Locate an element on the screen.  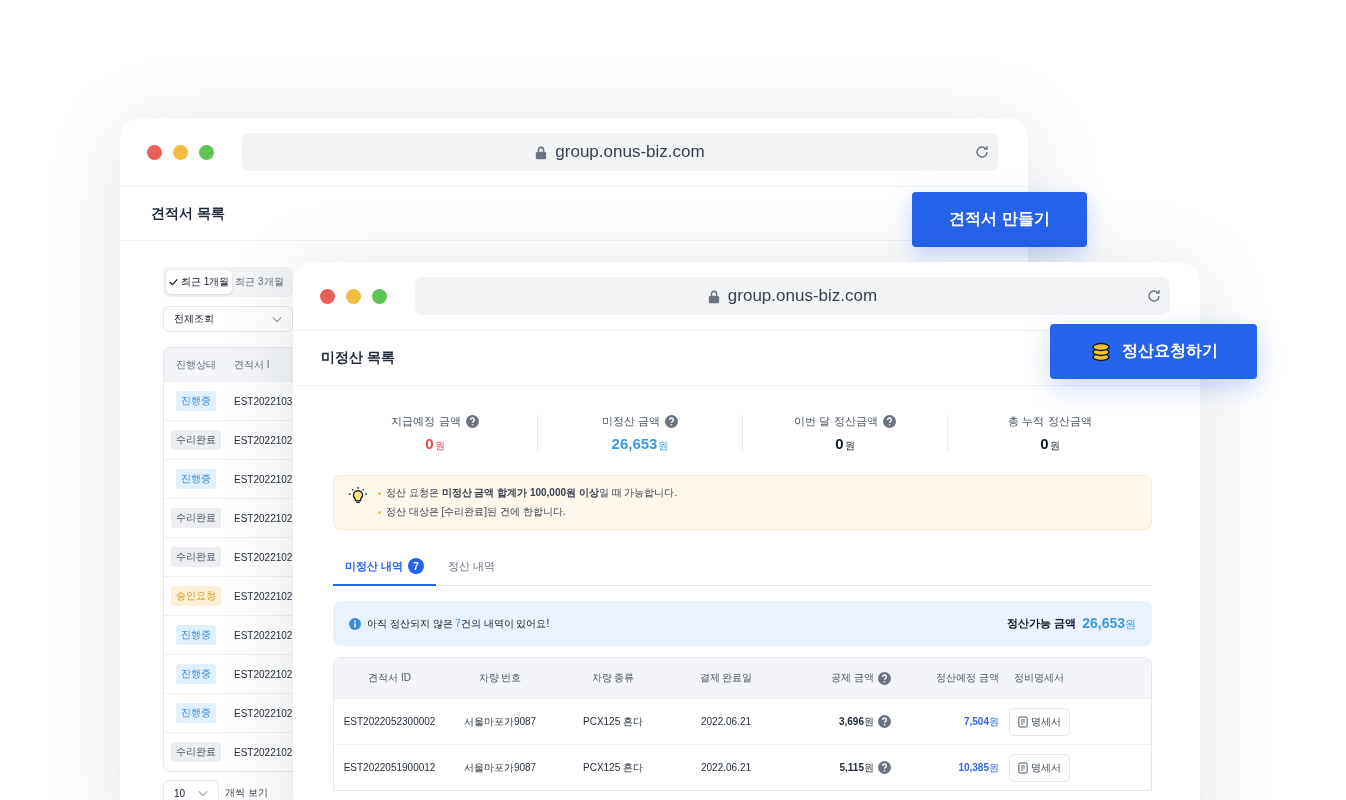
notice-text: 정산 대상은 [수리완료]된 건에 한합니다. is located at coordinates (476, 512).